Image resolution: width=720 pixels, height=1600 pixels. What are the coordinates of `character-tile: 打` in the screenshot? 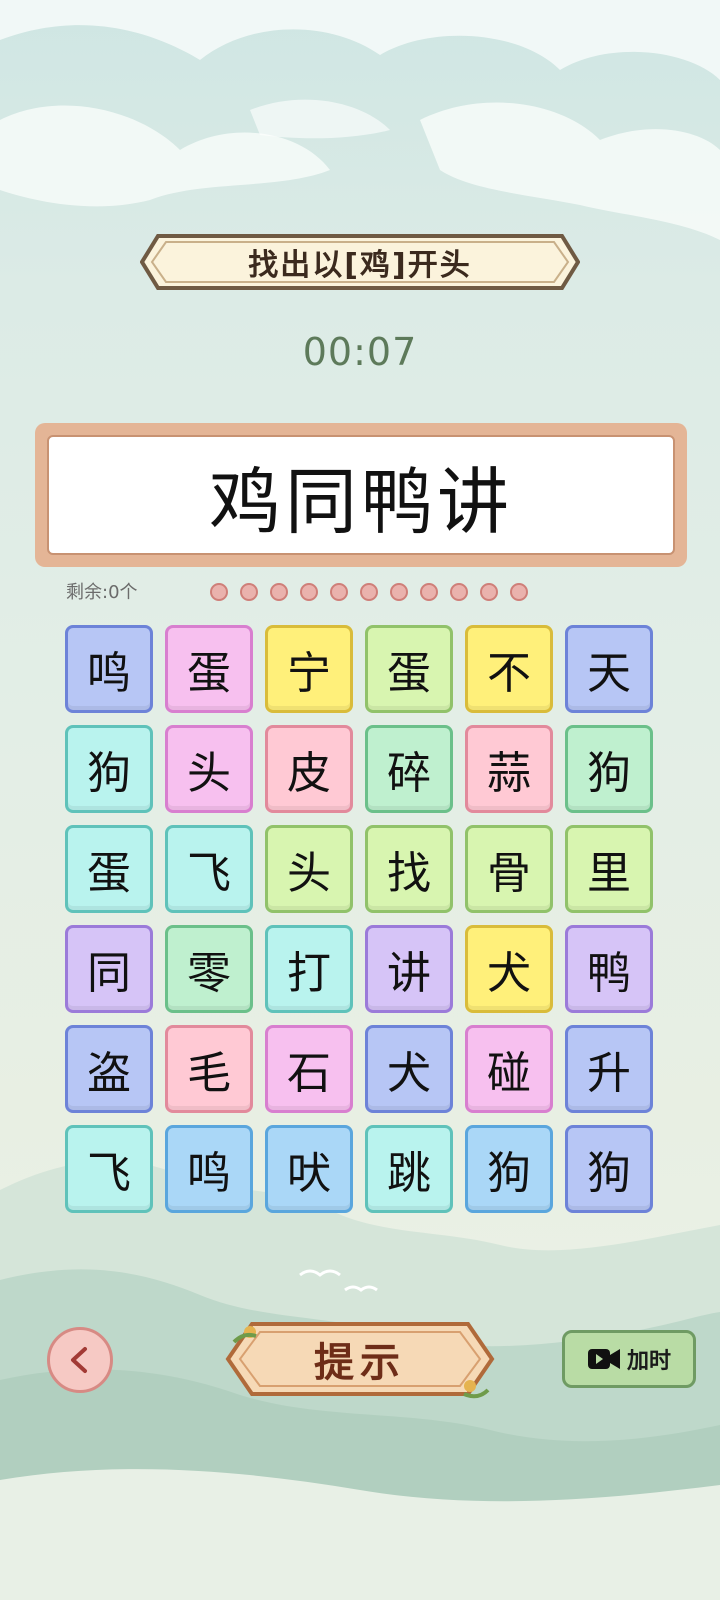 It's located at (309, 969).